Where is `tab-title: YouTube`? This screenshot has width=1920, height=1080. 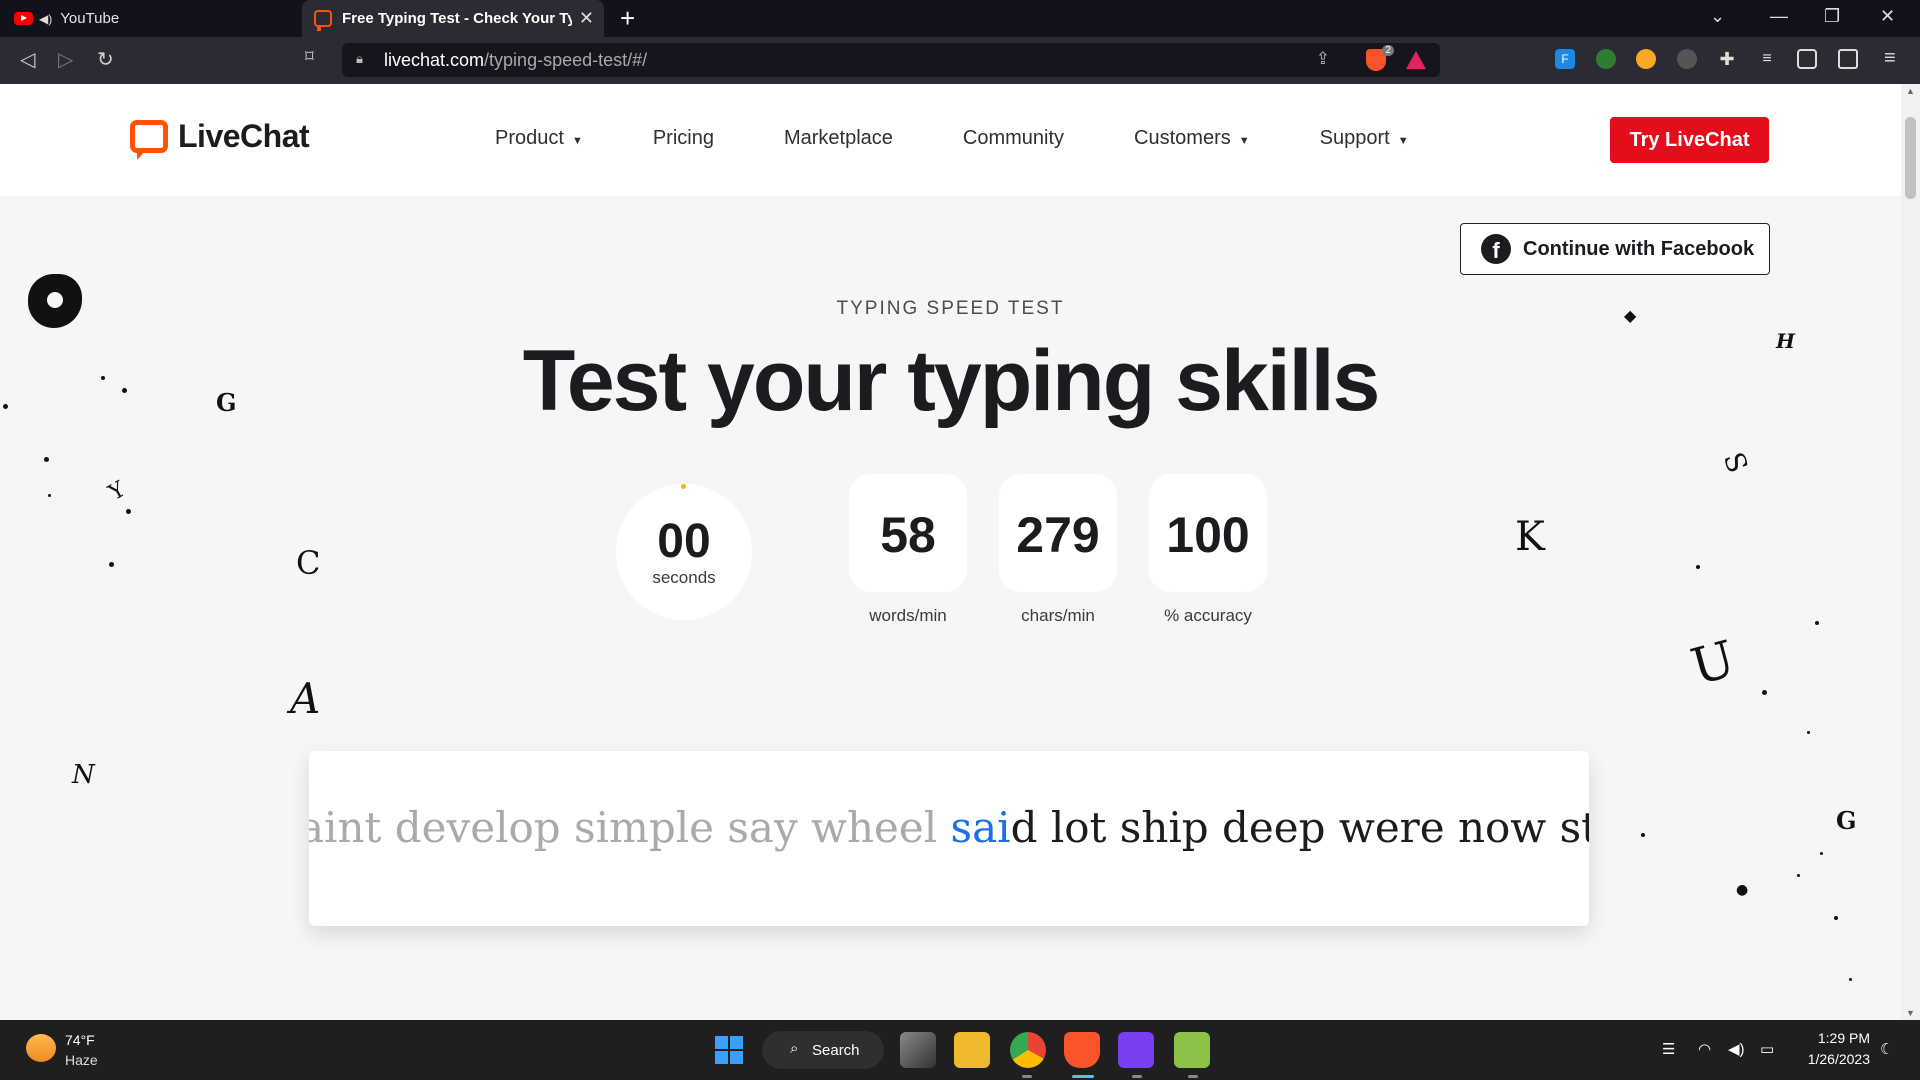
tab-title: YouTube is located at coordinates (90, 18).